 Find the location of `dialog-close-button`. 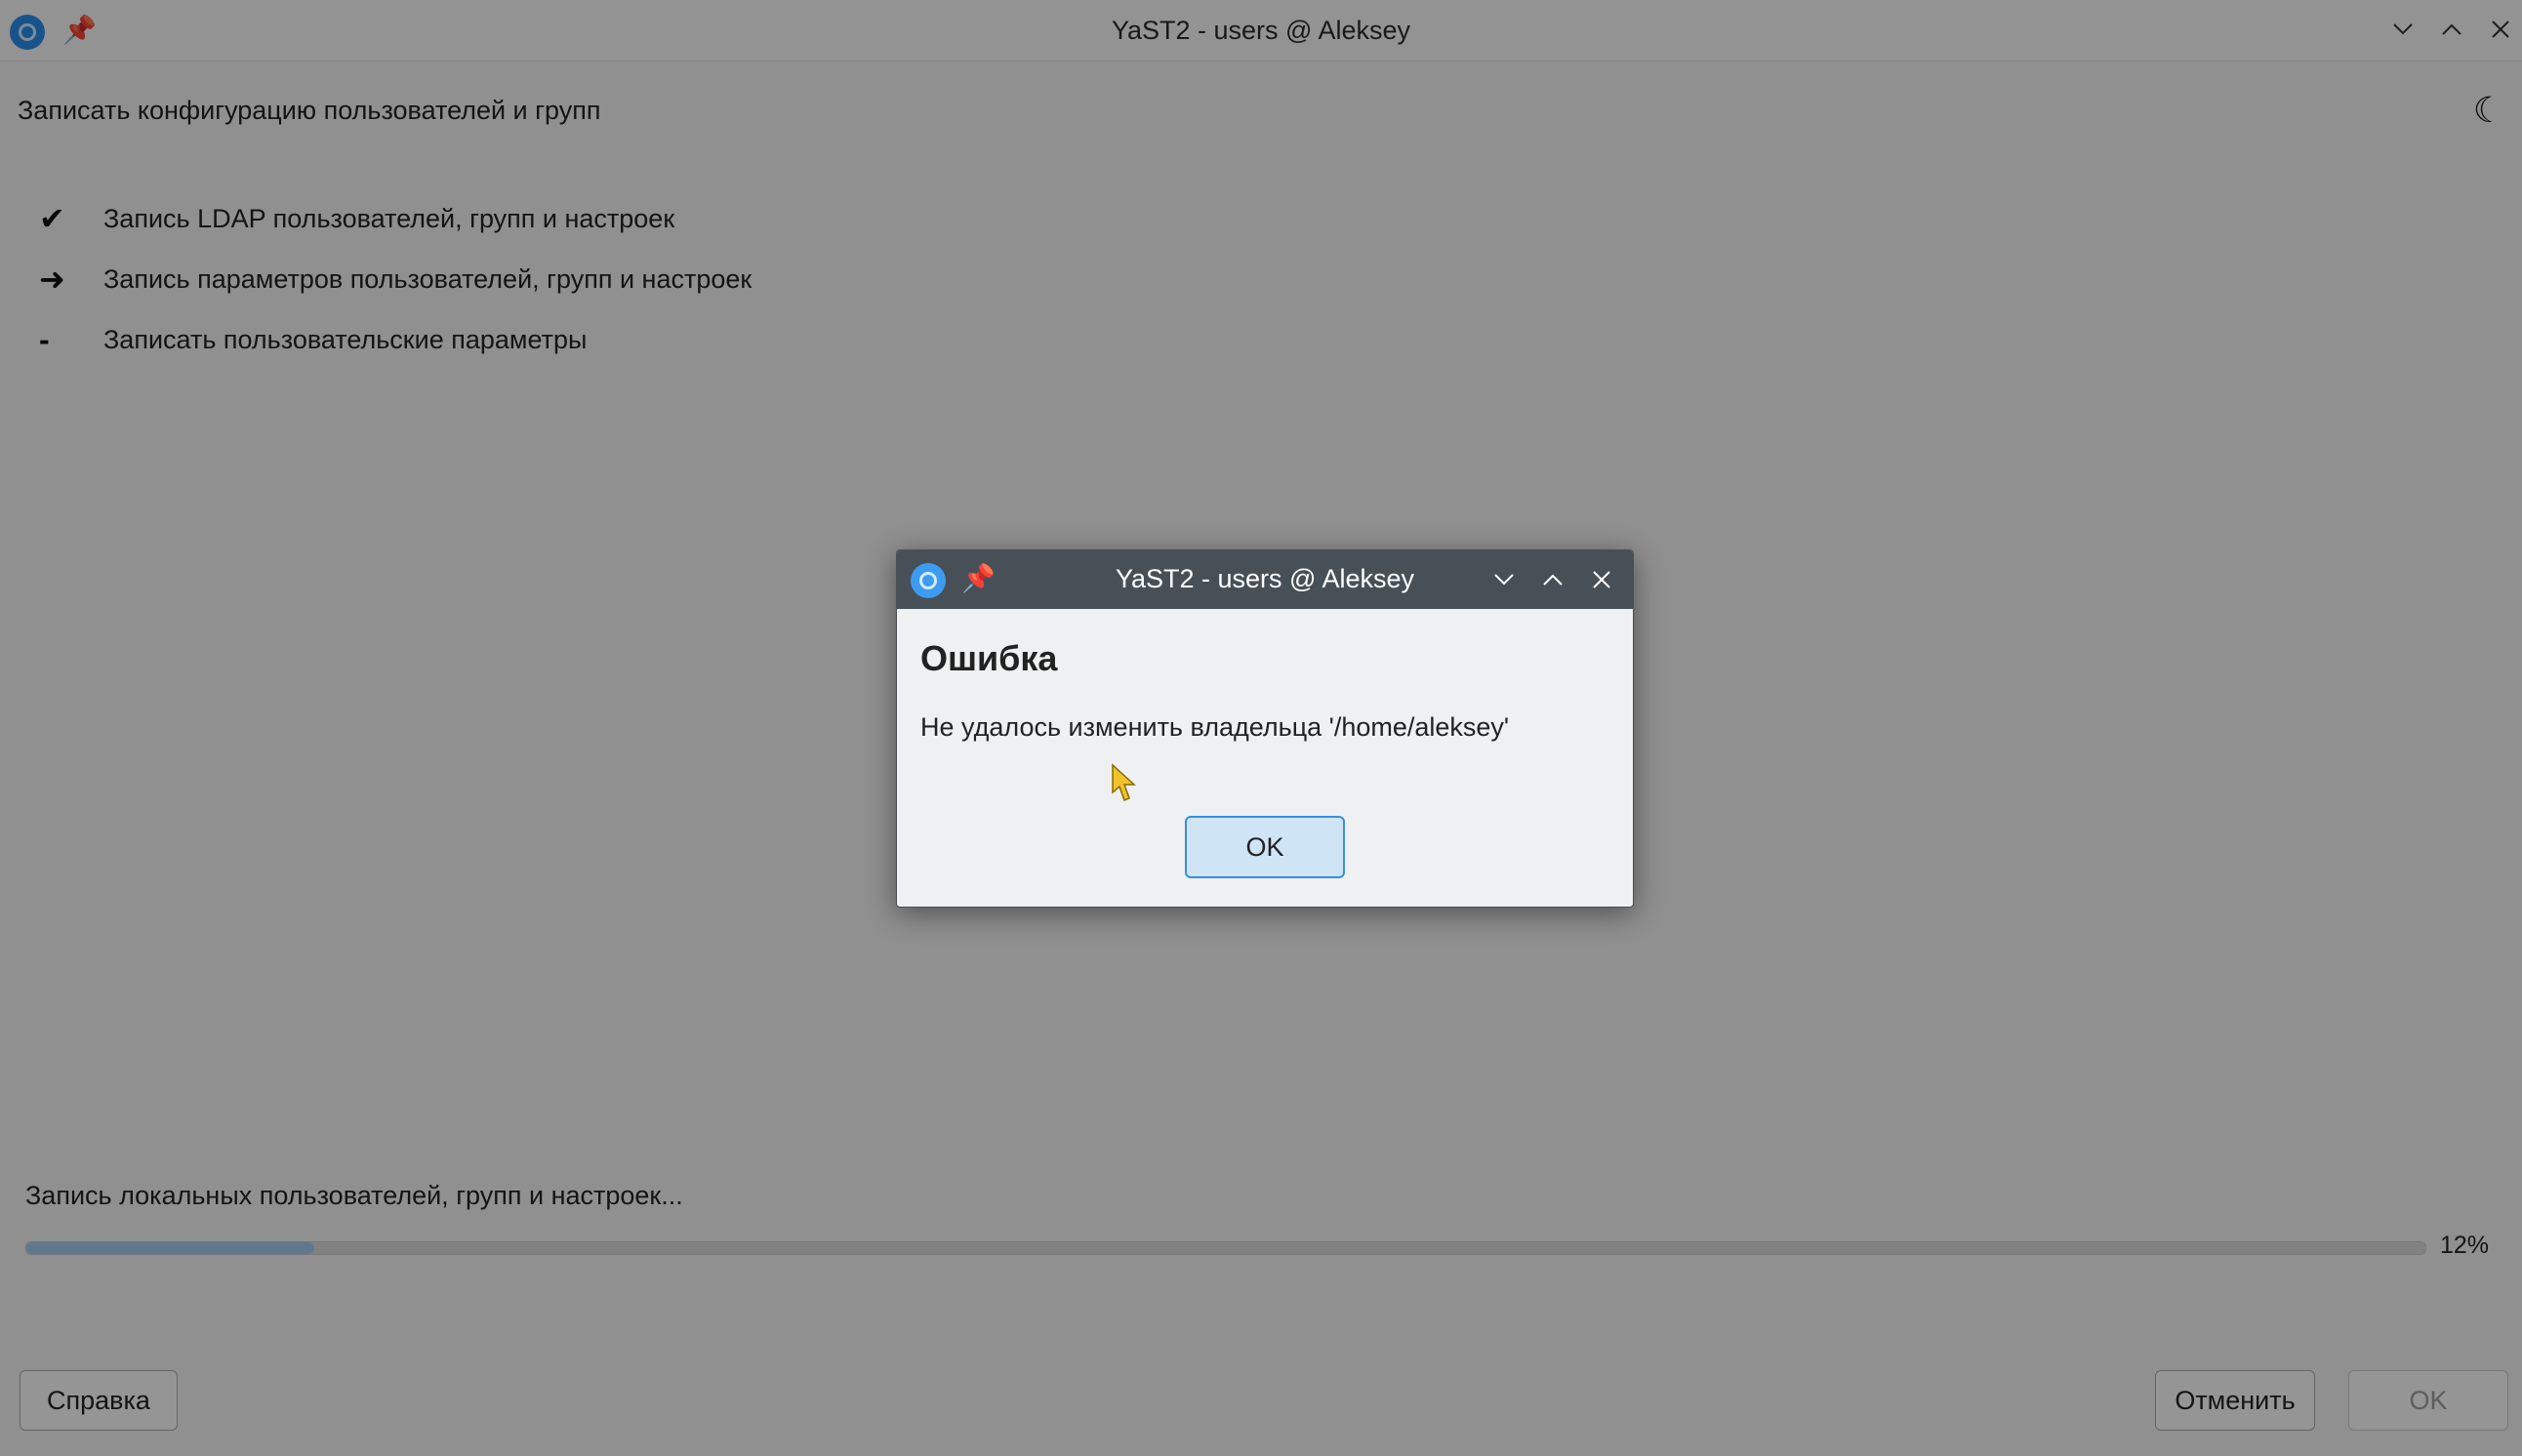

dialog-close-button is located at coordinates (1601, 579).